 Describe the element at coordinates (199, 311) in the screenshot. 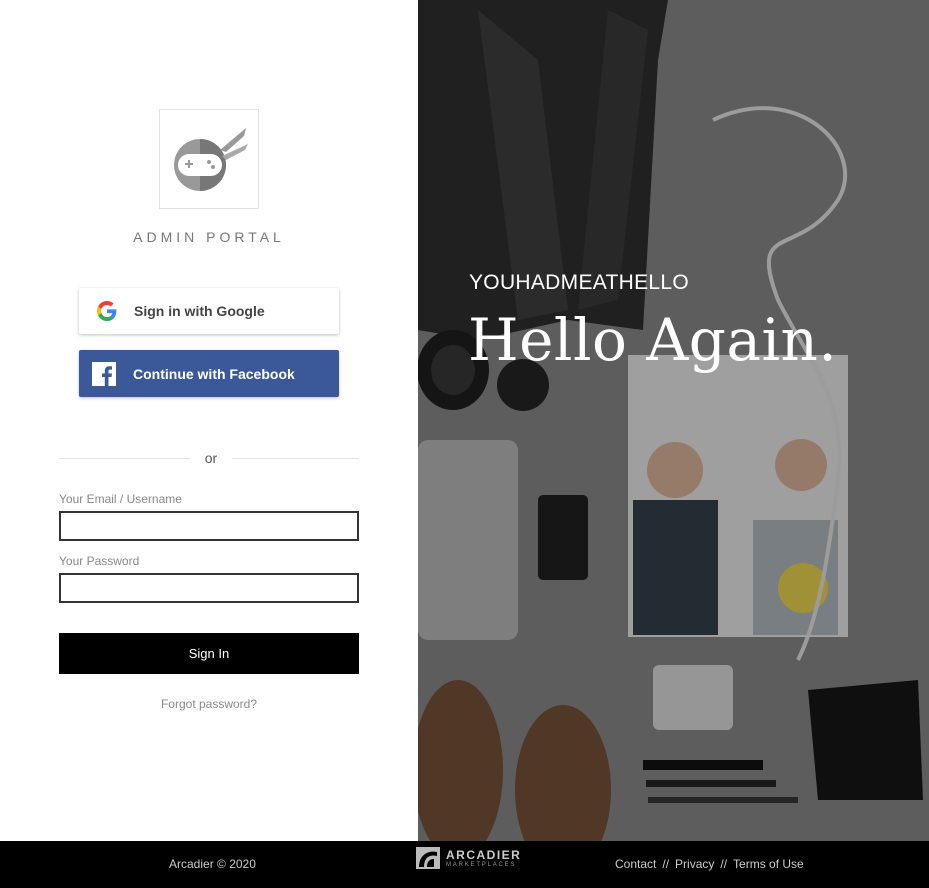

I see `google-signin-label: Sign in with Google` at that location.